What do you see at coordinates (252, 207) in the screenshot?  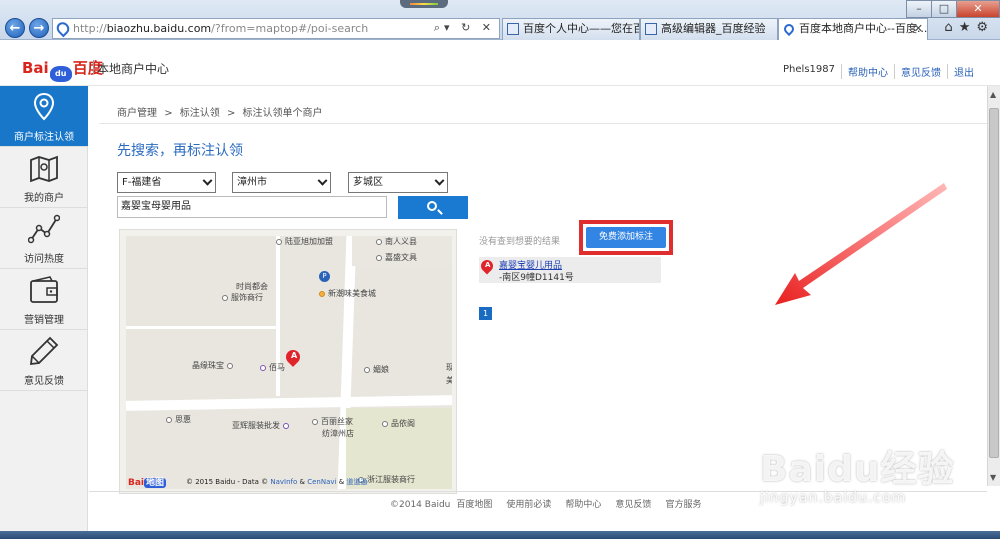 I see `search-input: 嘉婴宝母婴用品` at bounding box center [252, 207].